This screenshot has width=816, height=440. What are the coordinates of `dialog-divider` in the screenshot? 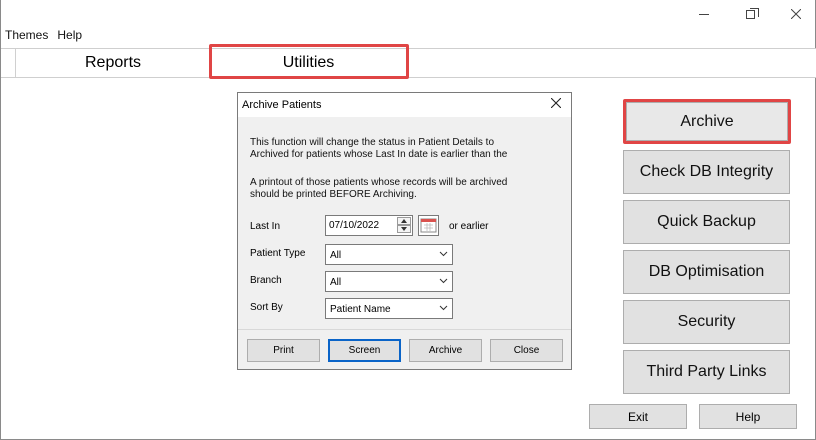 It's located at (404, 329).